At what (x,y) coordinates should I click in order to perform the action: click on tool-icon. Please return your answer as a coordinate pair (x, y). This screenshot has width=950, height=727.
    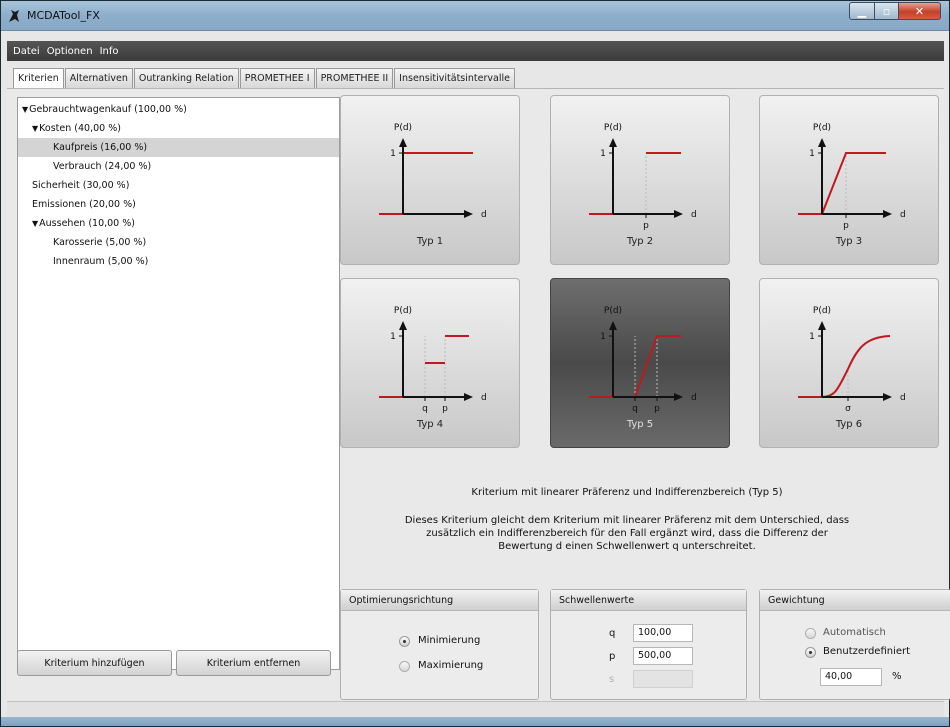
    Looking at the image, I should click on (14, 16).